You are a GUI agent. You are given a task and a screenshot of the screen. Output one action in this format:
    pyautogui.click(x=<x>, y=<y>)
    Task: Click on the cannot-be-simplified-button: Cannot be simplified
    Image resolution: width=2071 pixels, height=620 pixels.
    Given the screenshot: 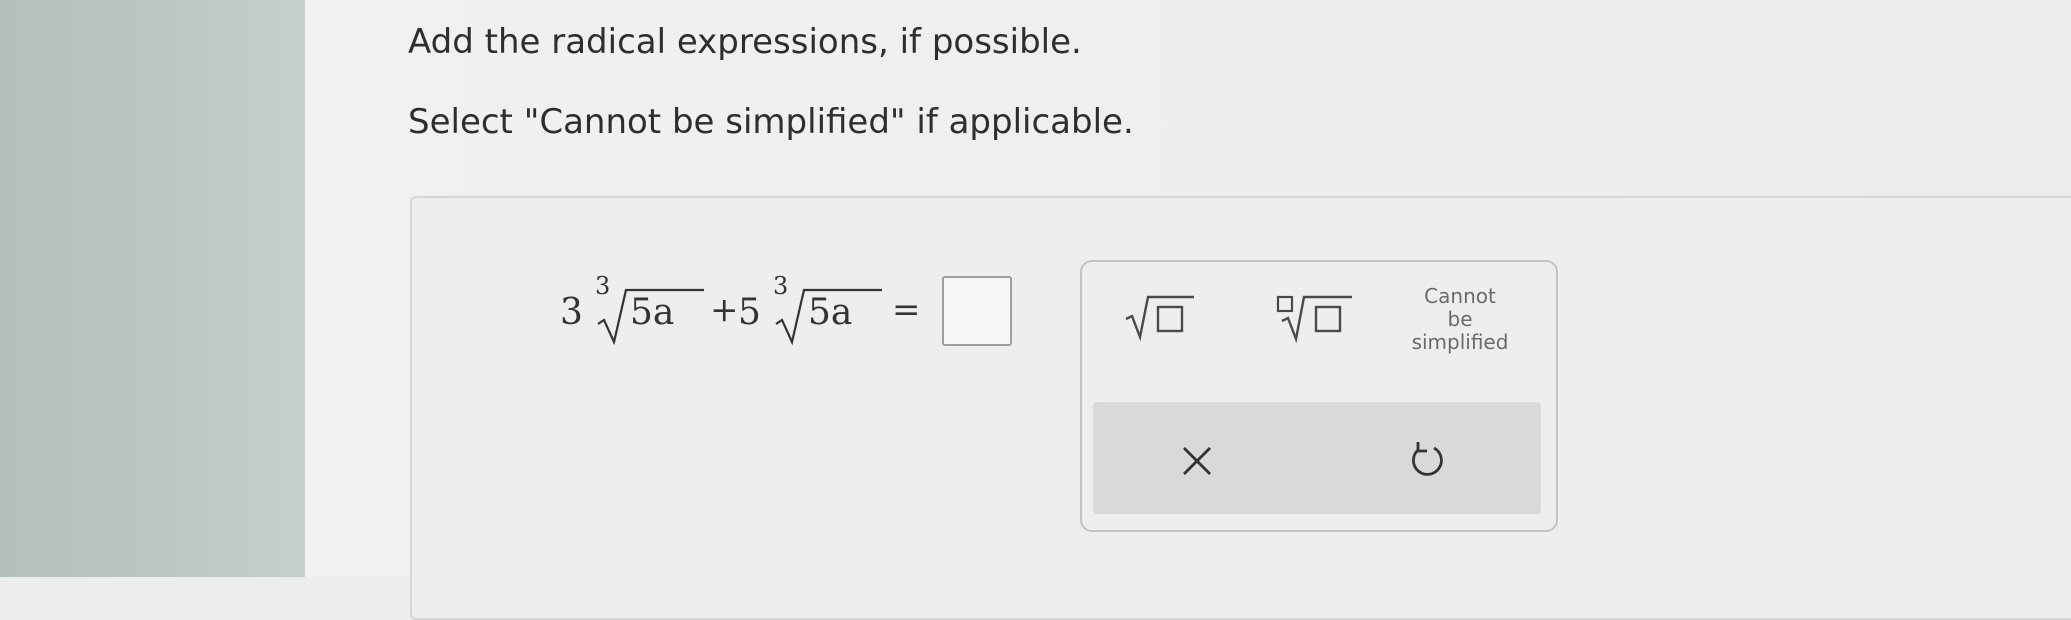 What is the action you would take?
    pyautogui.click(x=1460, y=319)
    